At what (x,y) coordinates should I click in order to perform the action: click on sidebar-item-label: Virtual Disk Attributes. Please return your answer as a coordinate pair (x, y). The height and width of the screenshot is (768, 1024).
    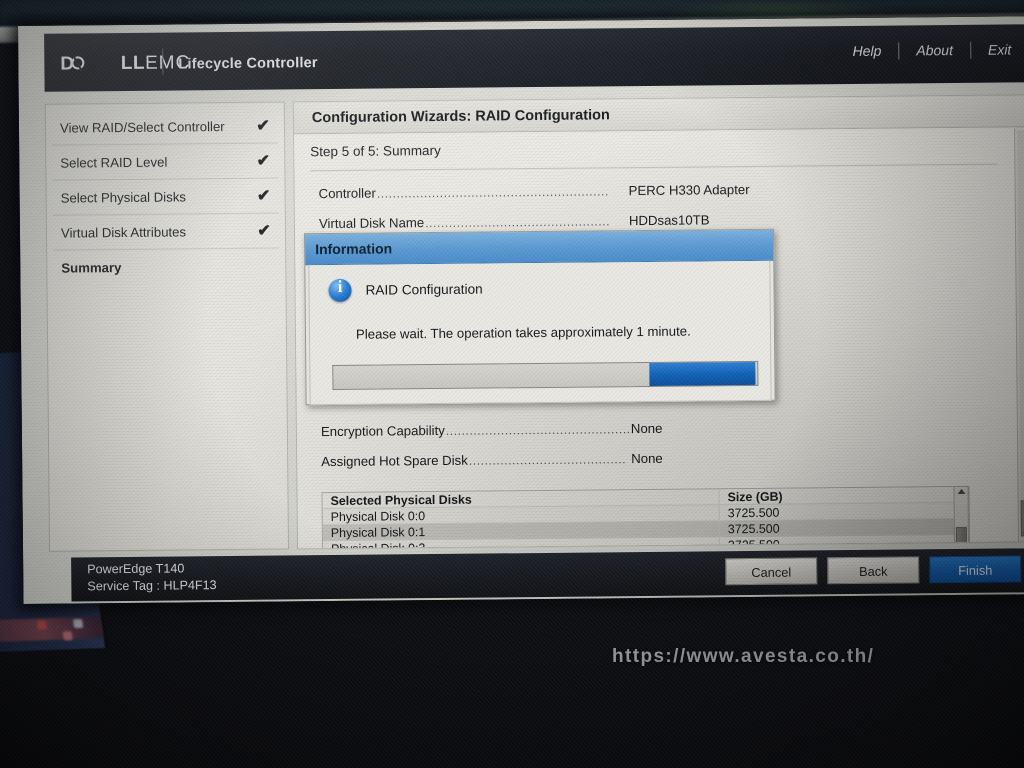
    Looking at the image, I should click on (123, 232).